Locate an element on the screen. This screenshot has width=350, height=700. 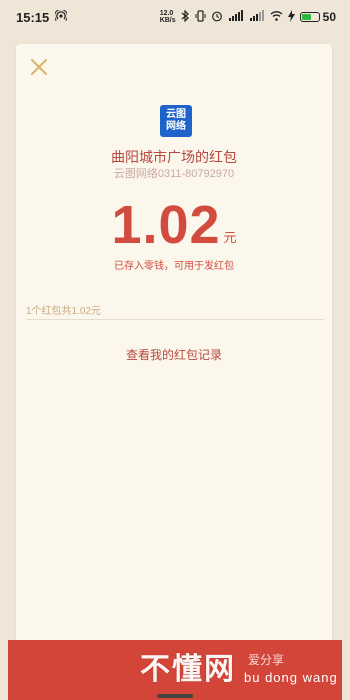
deposit-note: 已存入零钱，可用于发红包 is located at coordinates (174, 266).